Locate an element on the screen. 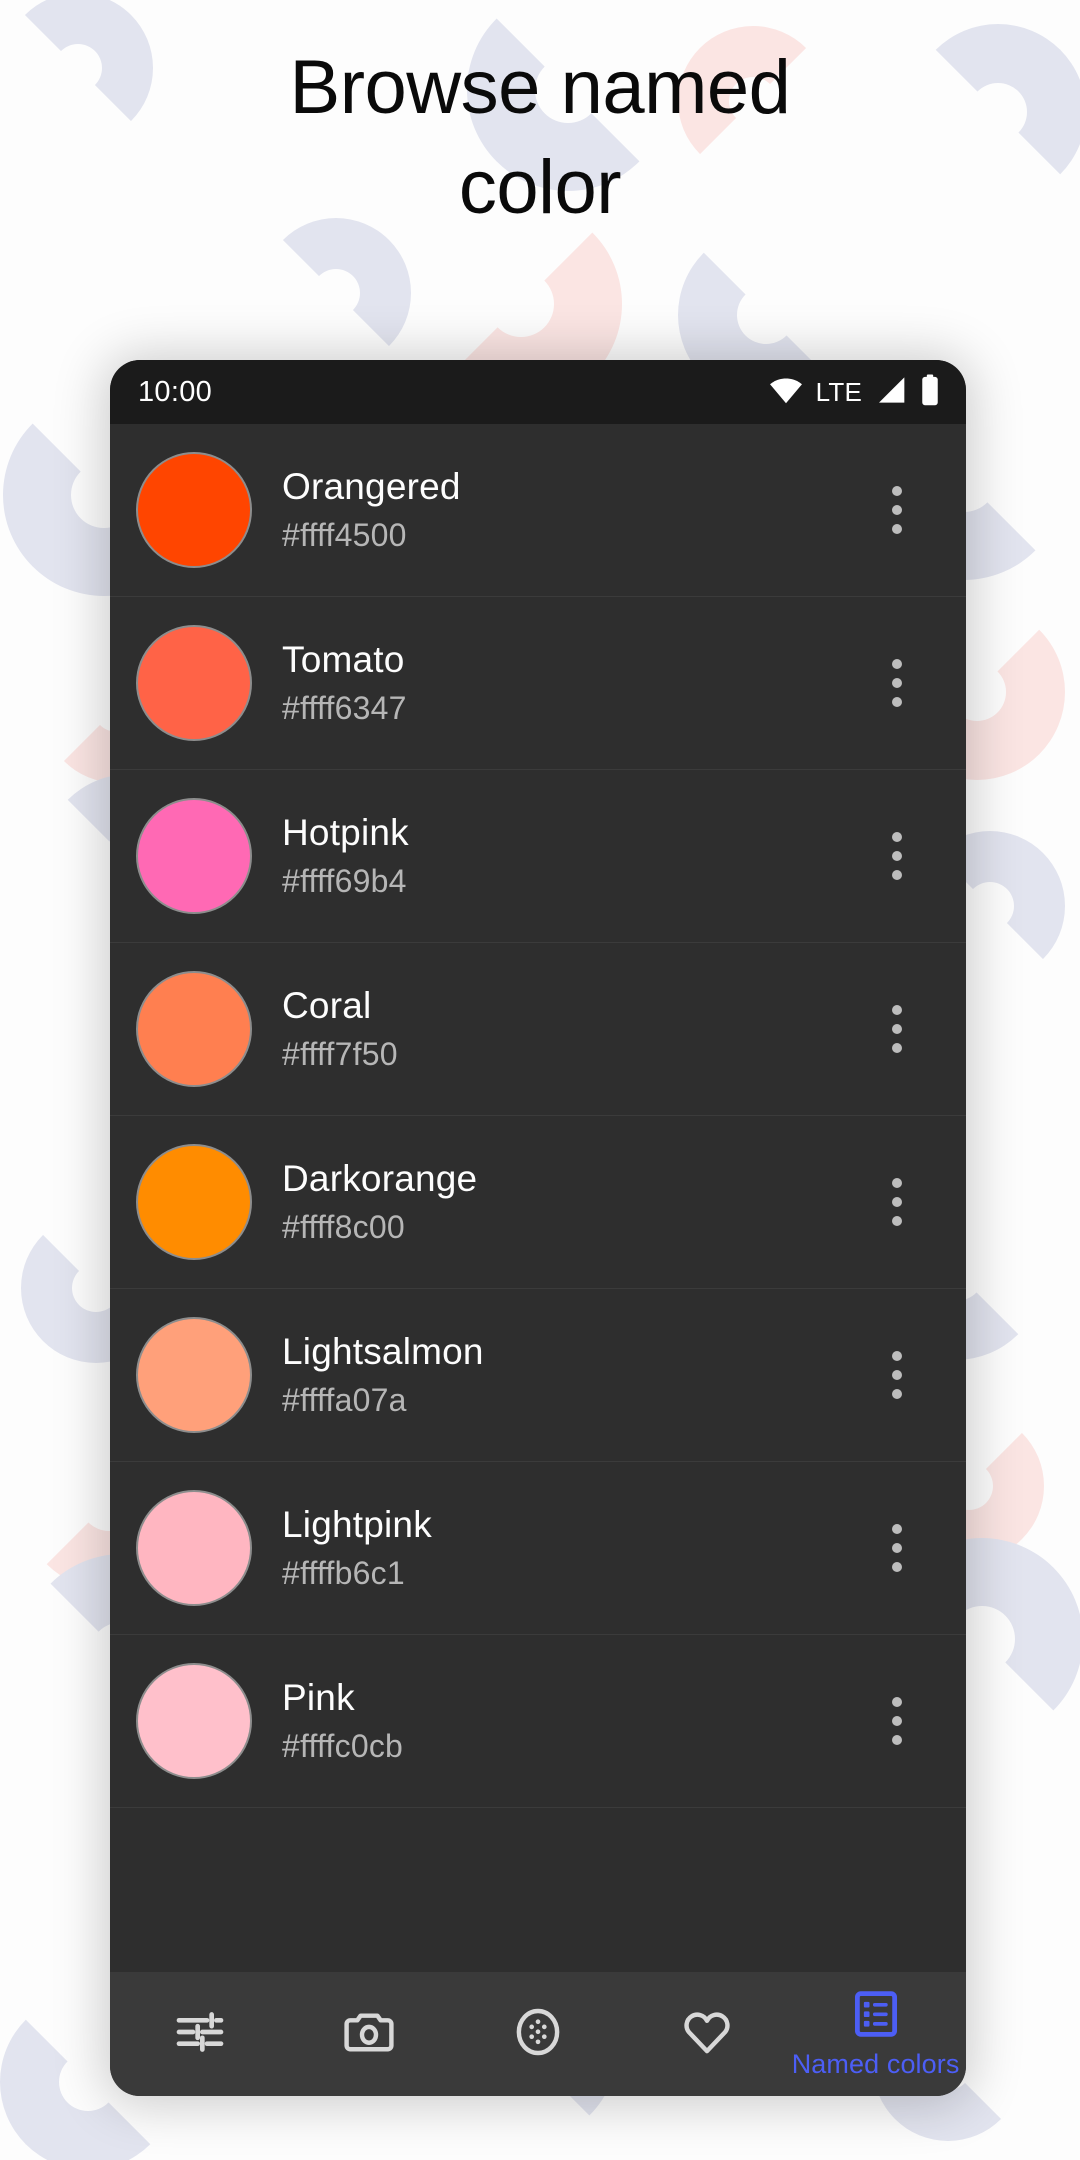 This screenshot has height=2160, width=1080. nav-item-heart is located at coordinates (706, 2034).